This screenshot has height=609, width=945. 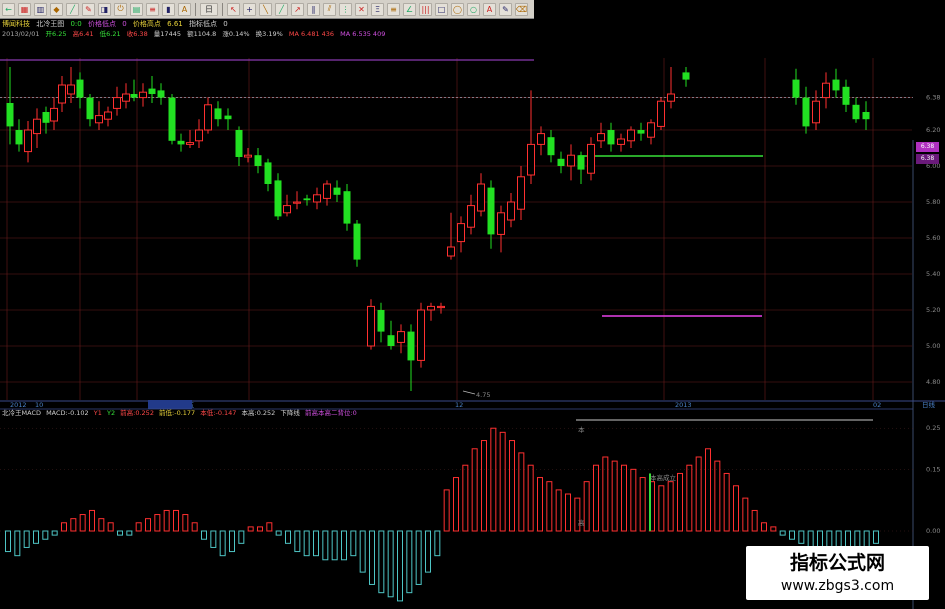 What do you see at coordinates (218, 413) in the screenshot?
I see `macd-cur-low: 本低:-0.147` at bounding box center [218, 413].